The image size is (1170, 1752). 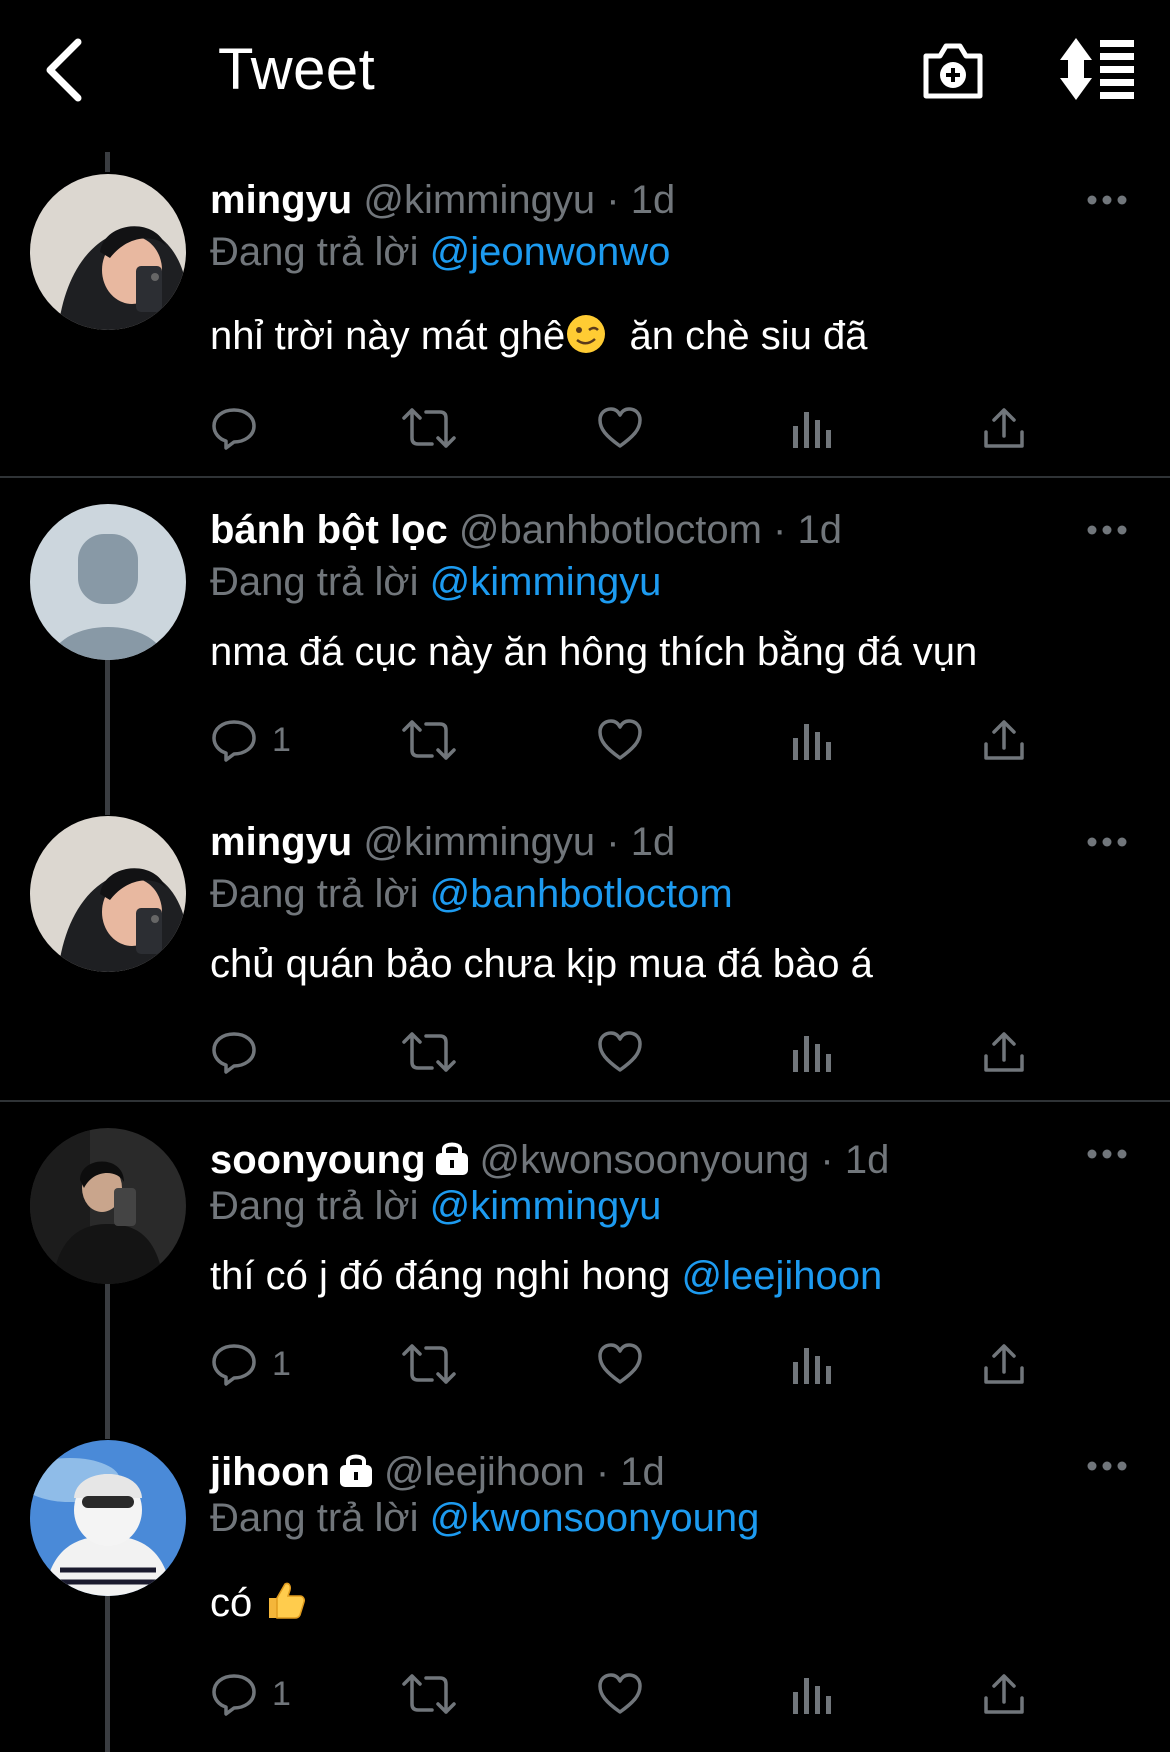 I want to click on default-avatar-icon, so click(x=108, y=582).